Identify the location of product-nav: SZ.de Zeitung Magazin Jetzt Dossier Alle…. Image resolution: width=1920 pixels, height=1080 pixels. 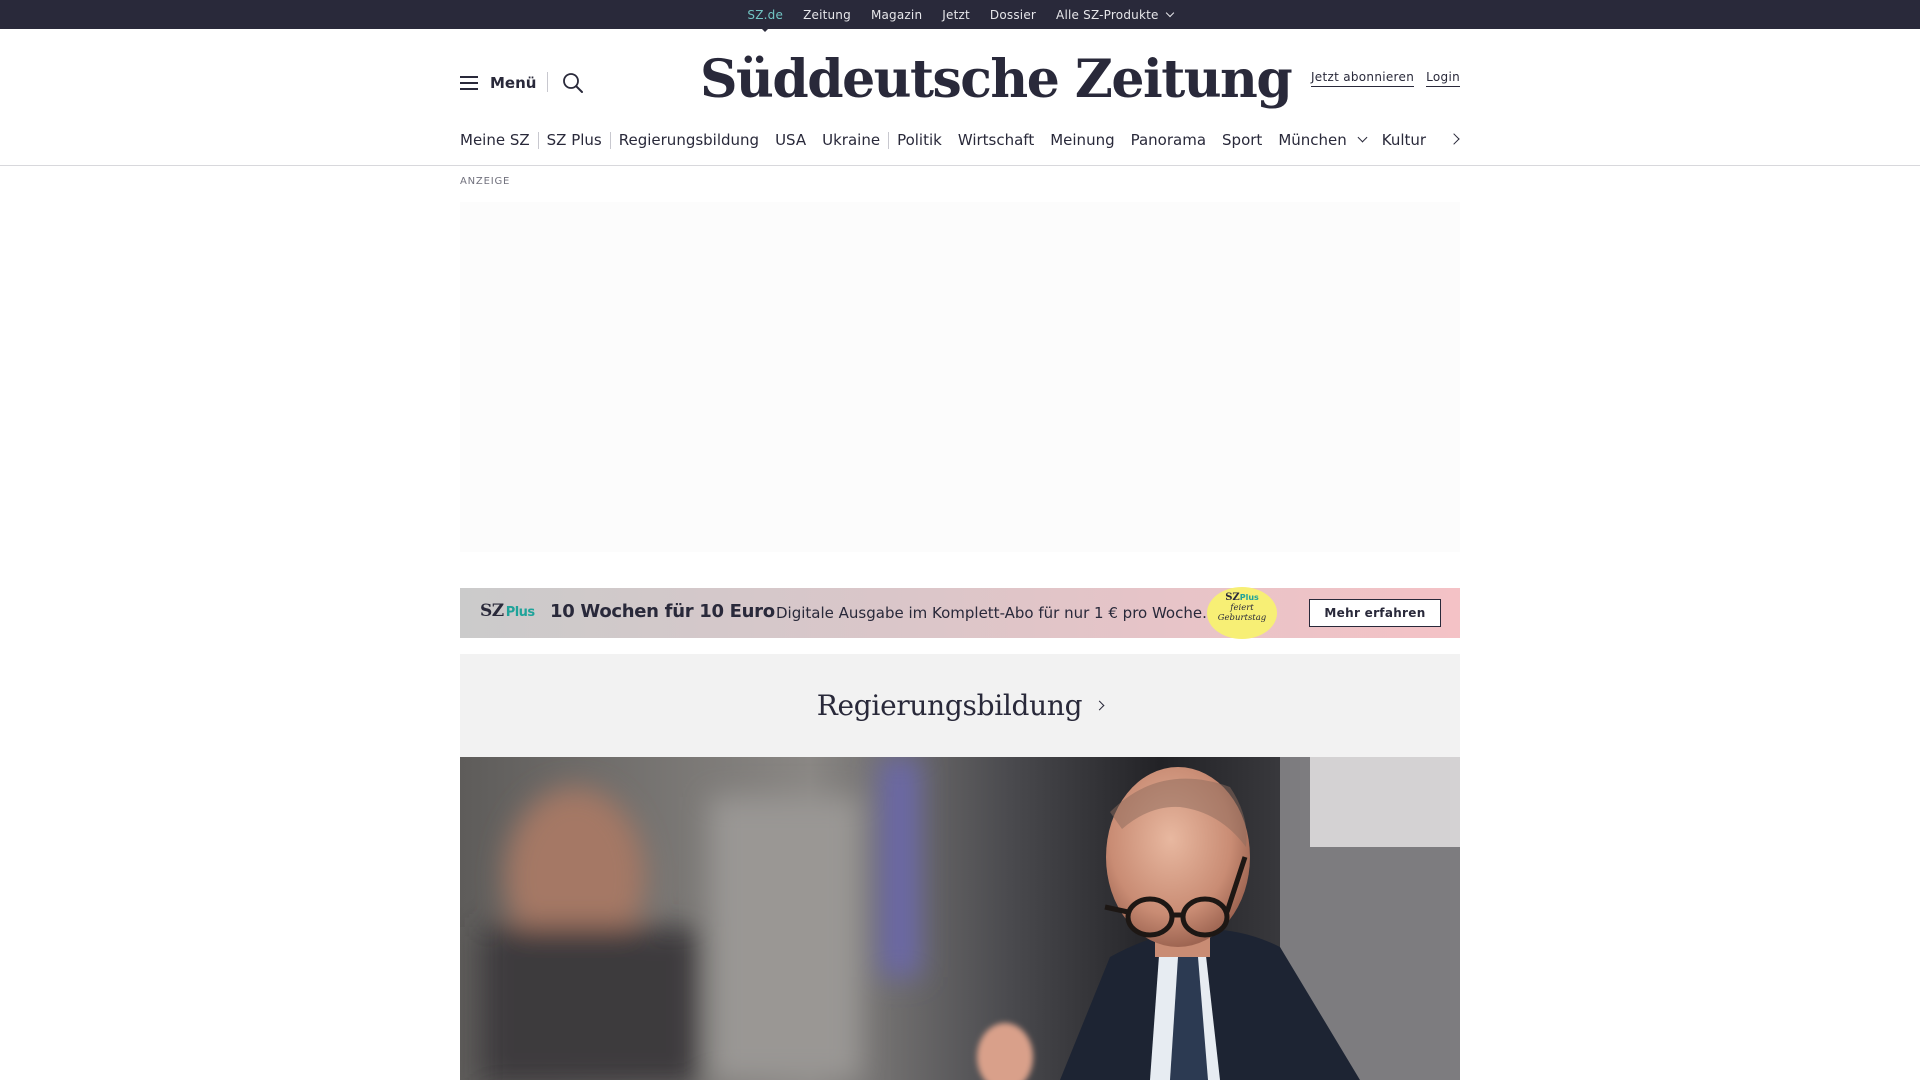
(960, 16).